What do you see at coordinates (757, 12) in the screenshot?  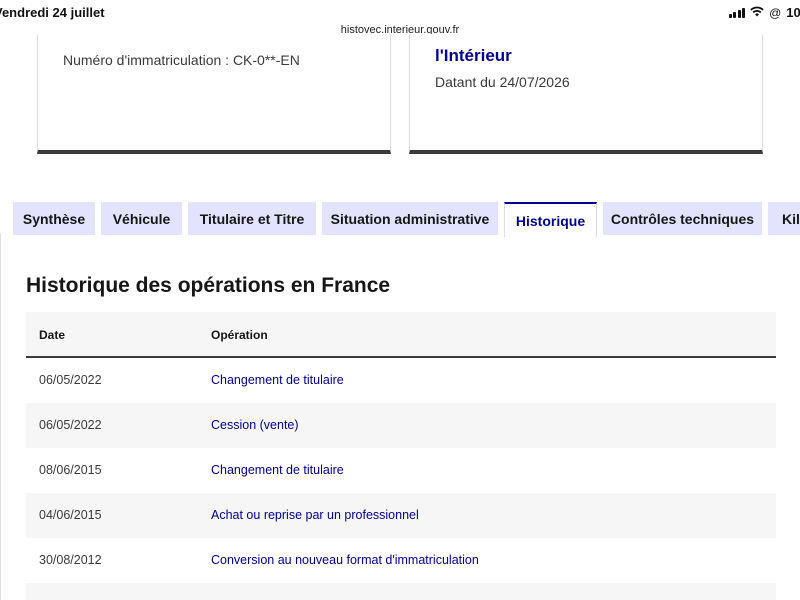 I see `wifi-icon` at bounding box center [757, 12].